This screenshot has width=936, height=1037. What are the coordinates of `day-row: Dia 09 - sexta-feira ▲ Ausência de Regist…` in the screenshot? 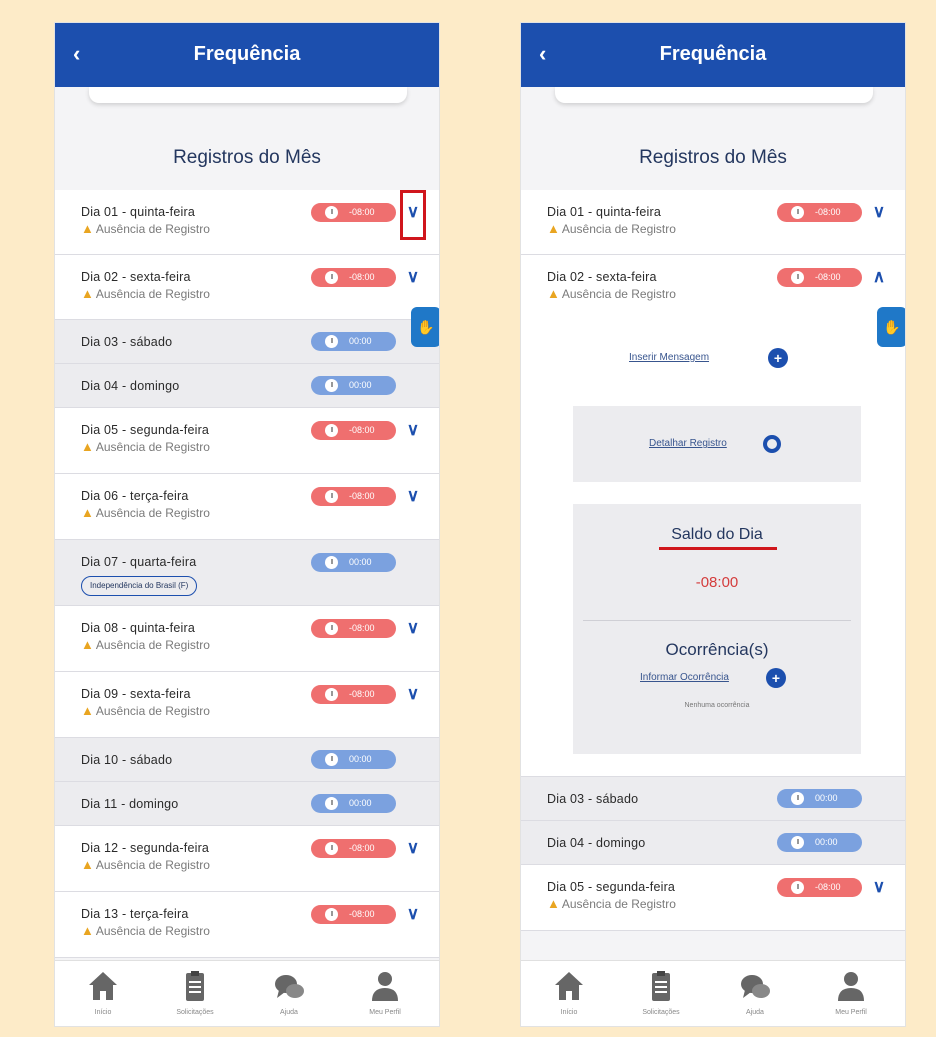 It's located at (247, 705).